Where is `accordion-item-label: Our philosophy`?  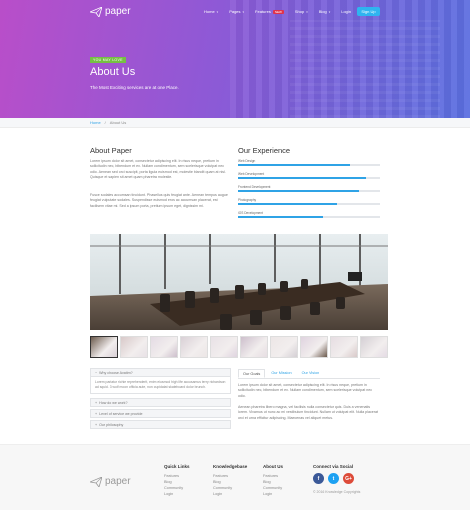 accordion-item-label: Our philosophy is located at coordinates (111, 424).